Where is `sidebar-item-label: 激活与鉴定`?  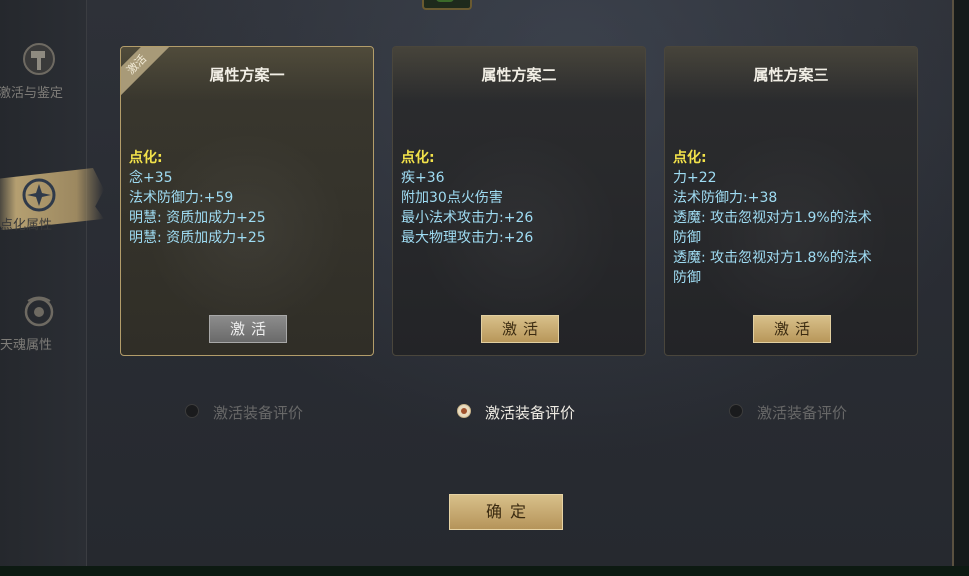
sidebar-item-label: 激活与鉴定 is located at coordinates (32, 93).